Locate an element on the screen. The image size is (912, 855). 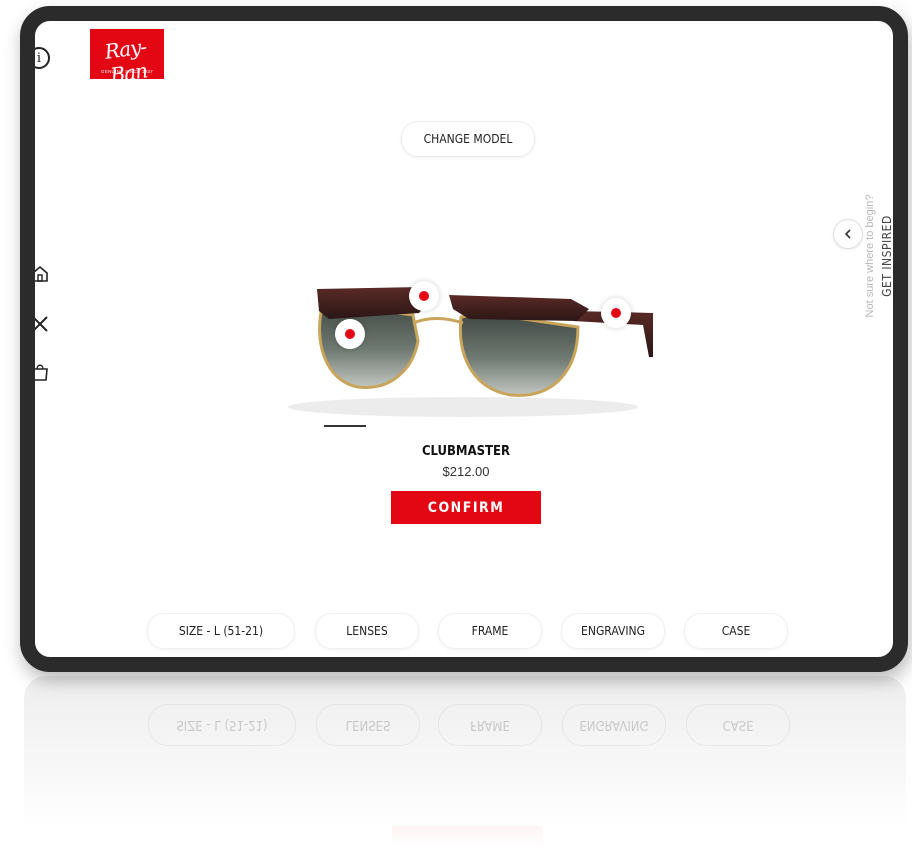
shopping-bag-icon is located at coordinates (41, 372).